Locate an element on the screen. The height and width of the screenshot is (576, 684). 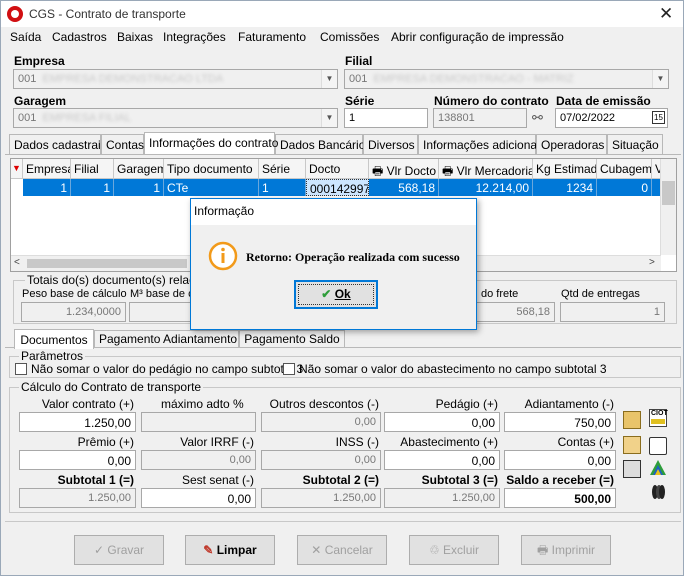
close-icon: ✕ is located at coordinates (666, 14).